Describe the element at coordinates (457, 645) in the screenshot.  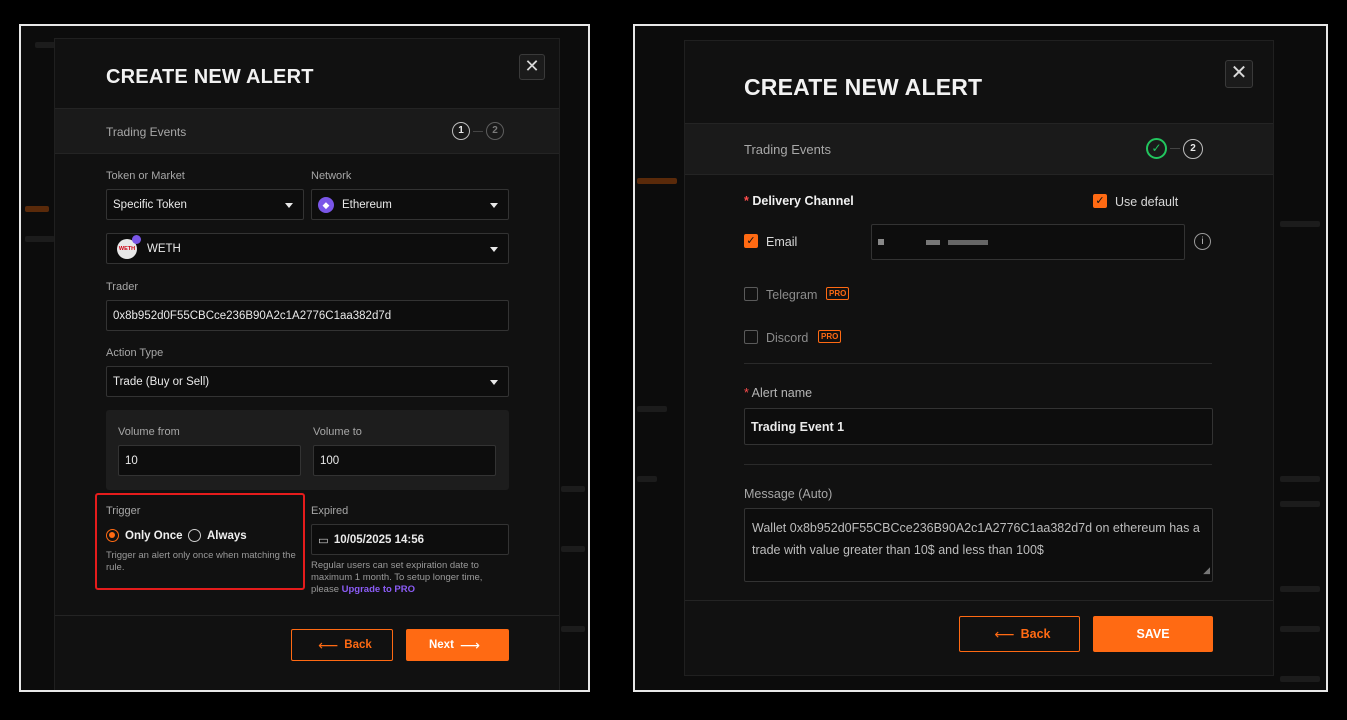
I see `next-button: Next ⟶` at that location.